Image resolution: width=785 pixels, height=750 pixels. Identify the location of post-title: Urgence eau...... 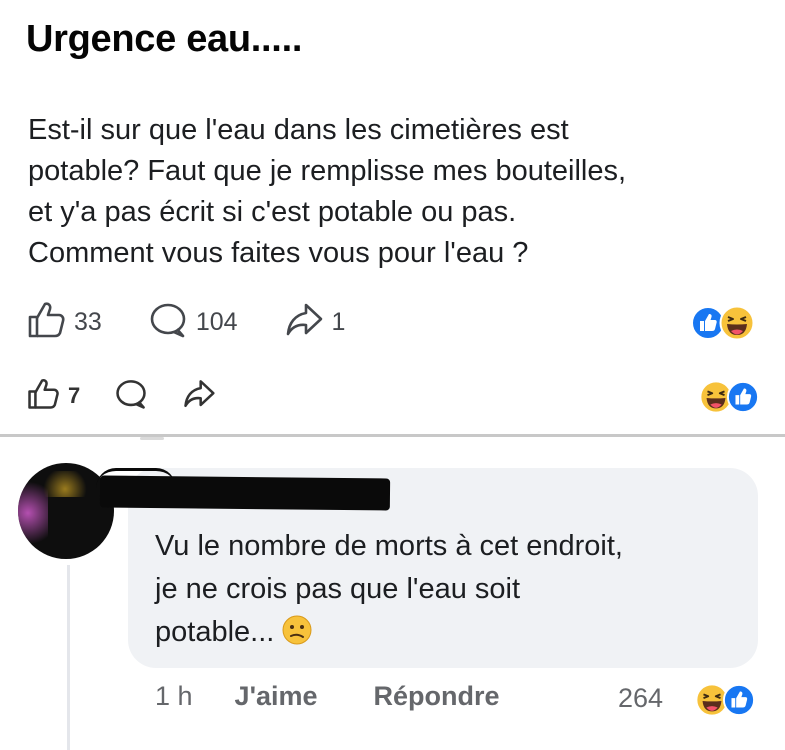
(164, 39).